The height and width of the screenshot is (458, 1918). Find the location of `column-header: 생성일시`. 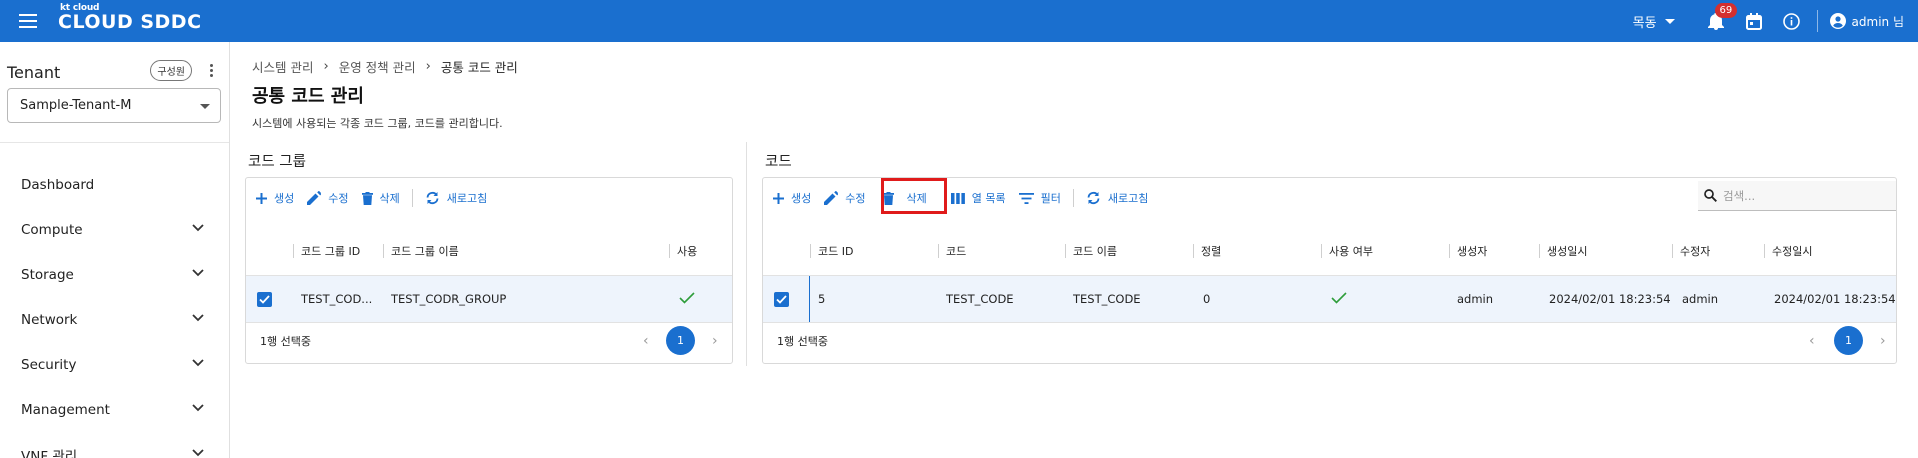

column-header: 생성일시 is located at coordinates (1567, 251).